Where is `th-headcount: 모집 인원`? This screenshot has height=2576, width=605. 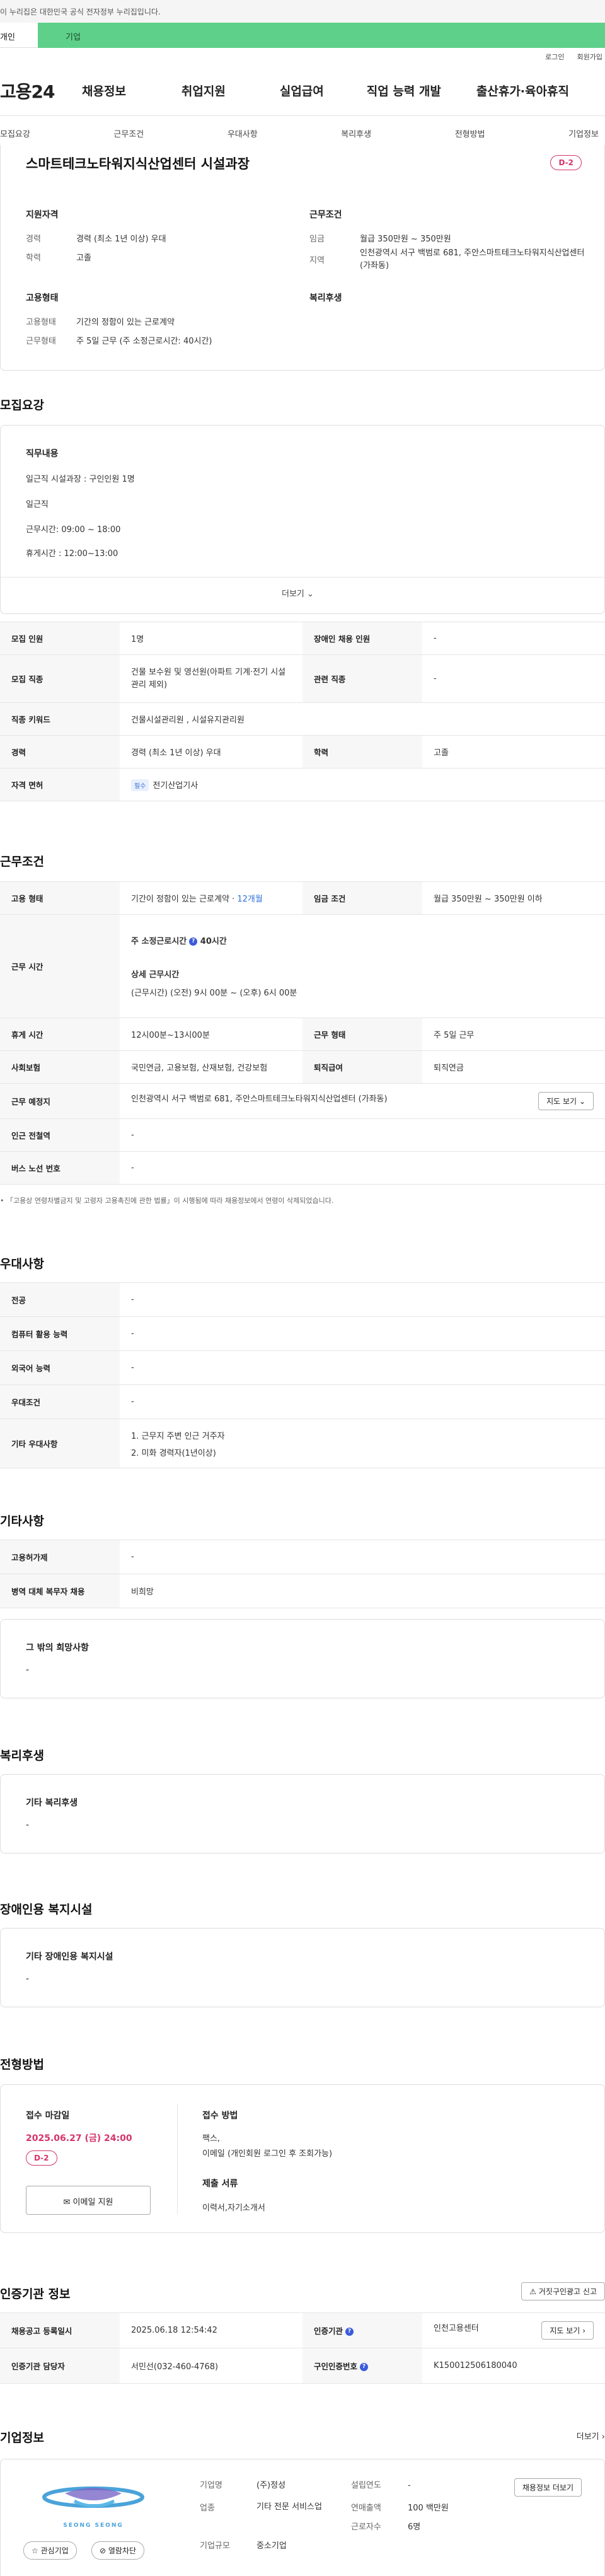 th-headcount: 모집 인원 is located at coordinates (60, 638).